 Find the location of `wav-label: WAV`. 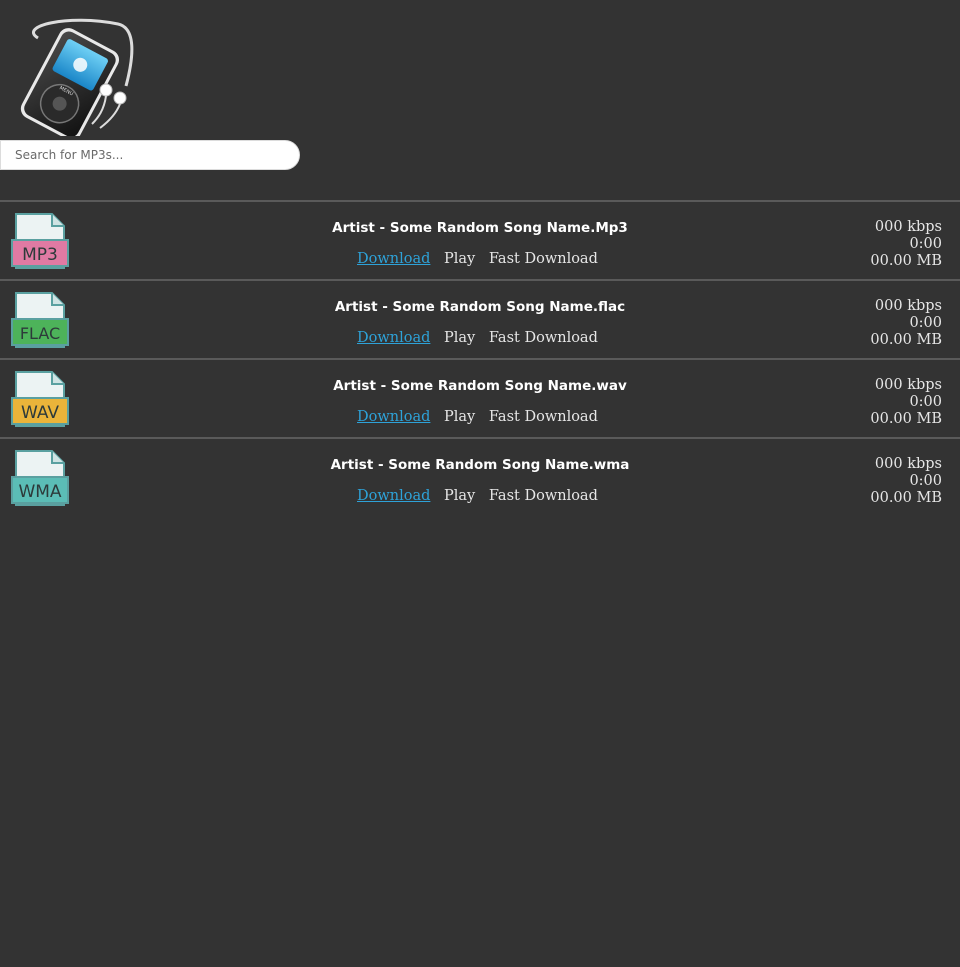

wav-label: WAV is located at coordinates (40, 413).